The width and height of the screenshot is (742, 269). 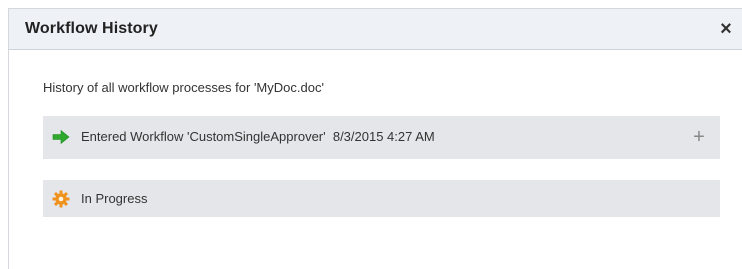 What do you see at coordinates (91, 28) in the screenshot?
I see `dialog-title: Workflow History` at bounding box center [91, 28].